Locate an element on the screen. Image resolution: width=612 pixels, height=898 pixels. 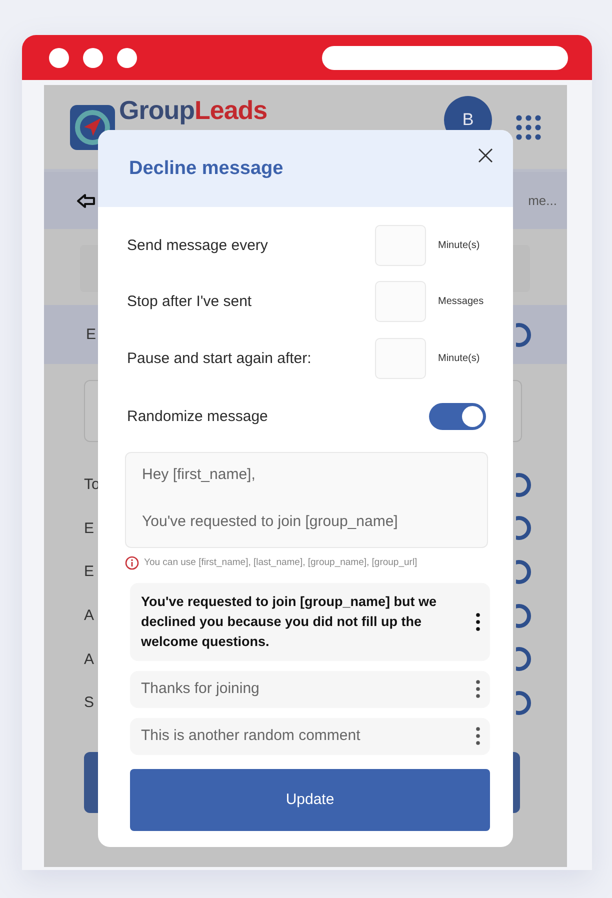
message-text: Thanks for joining is located at coordinates (200, 689).